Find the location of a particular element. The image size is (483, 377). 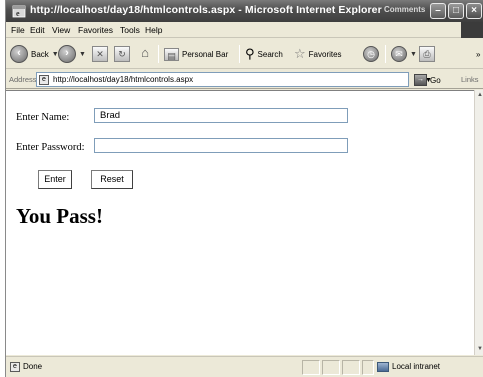

print-icon: ⎙ is located at coordinates (427, 54).